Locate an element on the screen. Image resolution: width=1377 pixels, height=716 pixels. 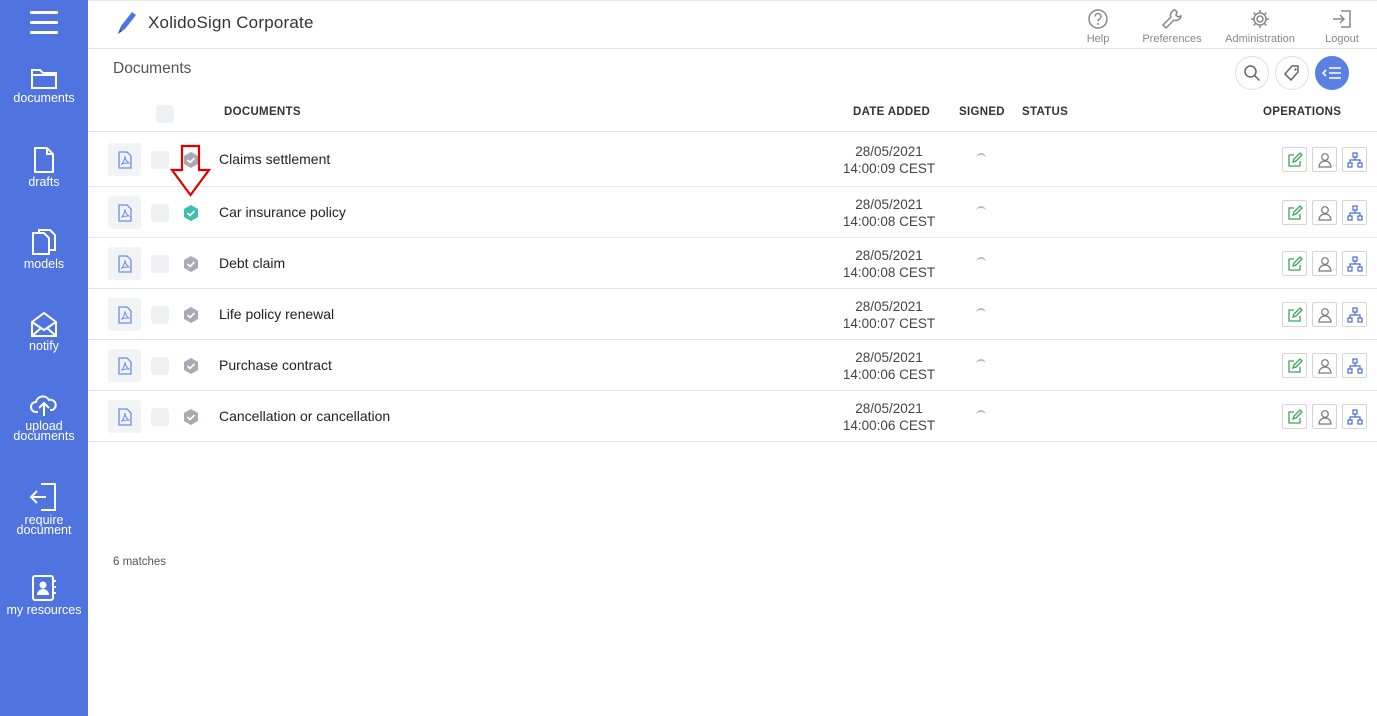
administration-label: Administration is located at coordinates (1260, 39).